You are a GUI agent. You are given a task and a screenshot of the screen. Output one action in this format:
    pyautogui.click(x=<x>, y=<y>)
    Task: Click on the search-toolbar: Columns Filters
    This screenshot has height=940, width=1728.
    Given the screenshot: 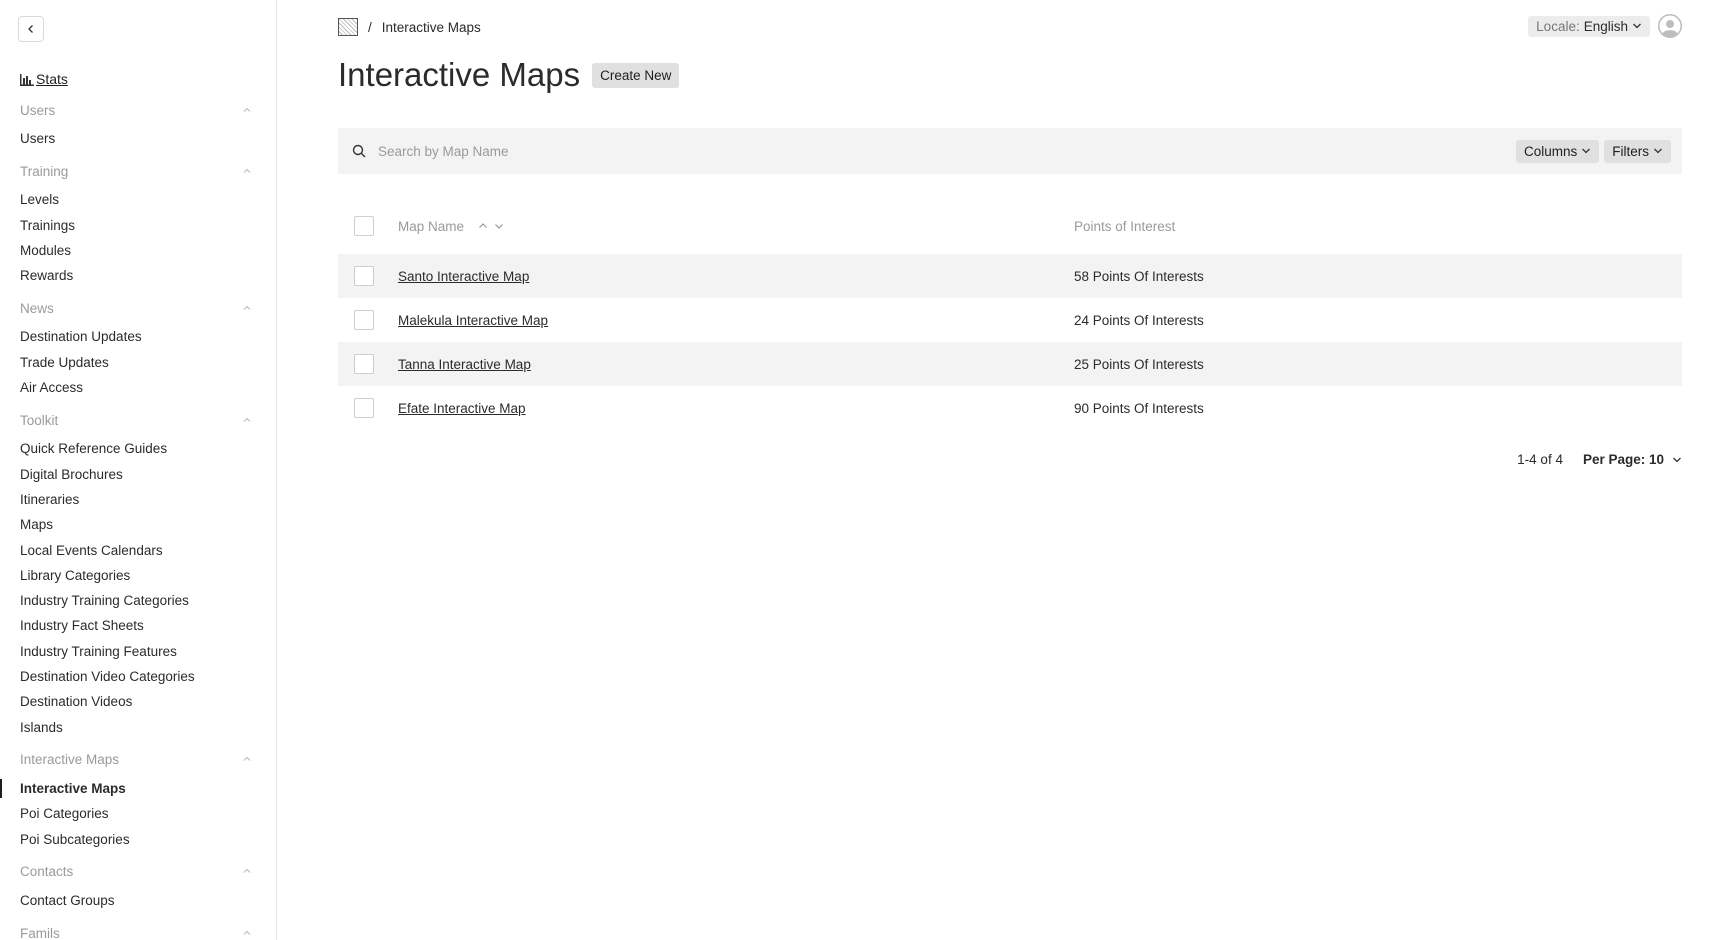 What is the action you would take?
    pyautogui.click(x=1010, y=151)
    